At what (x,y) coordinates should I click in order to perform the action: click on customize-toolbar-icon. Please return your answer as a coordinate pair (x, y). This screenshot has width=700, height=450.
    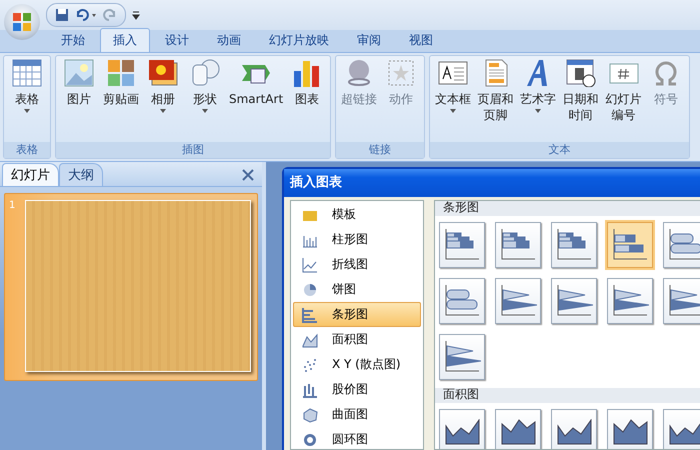
    Looking at the image, I should click on (136, 15).